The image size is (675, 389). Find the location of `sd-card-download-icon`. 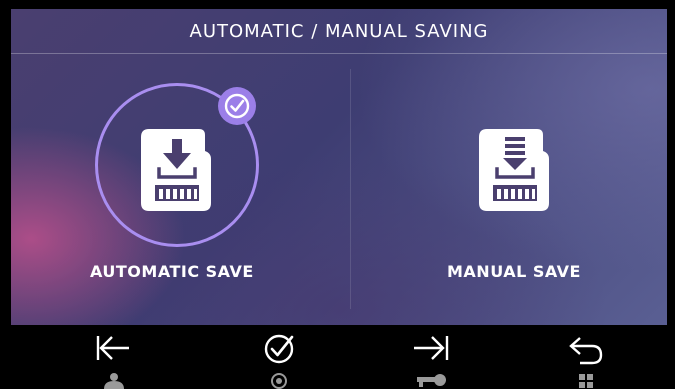

sd-card-download-icon is located at coordinates (176, 170).